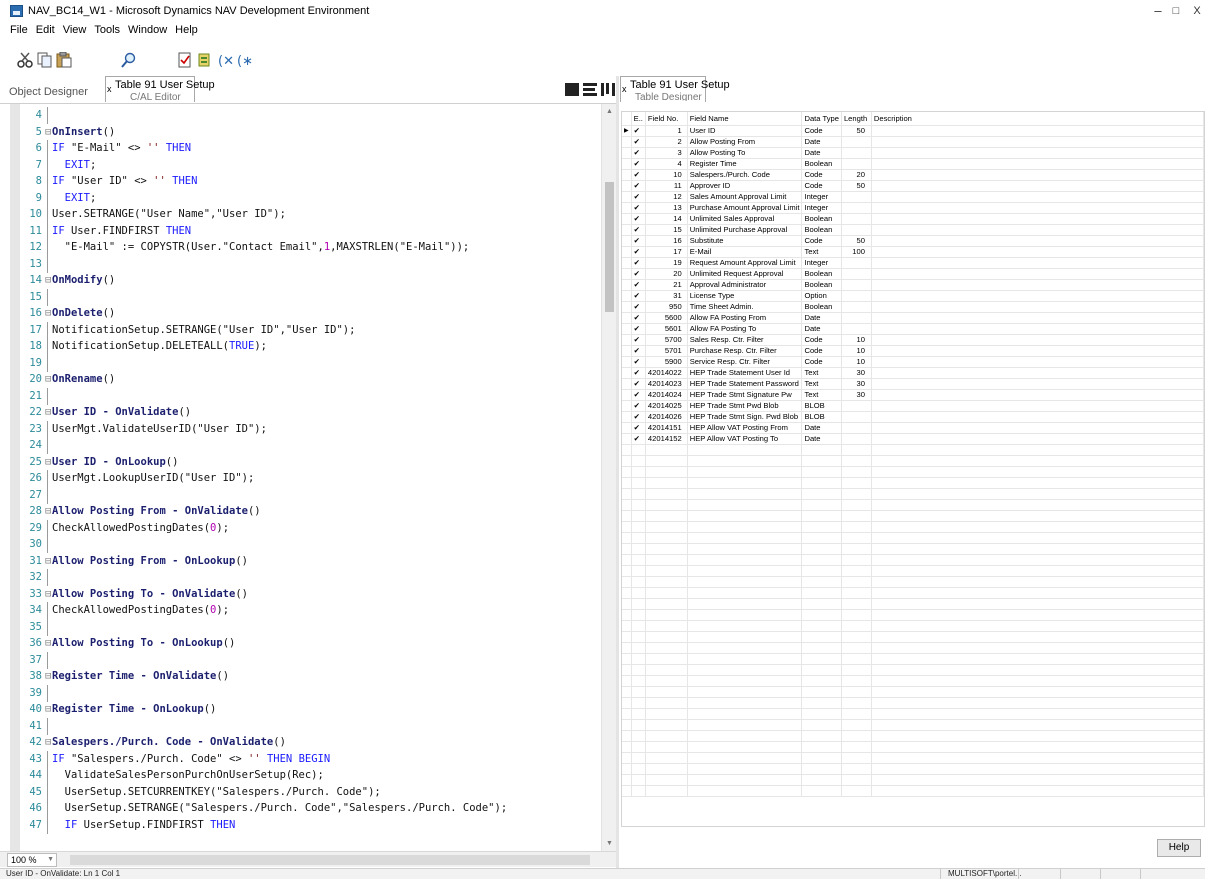 This screenshot has width=1205, height=879. I want to click on field-row: ✔ 42014152 HEP Allow VAT Posting To Date, so click(913, 439).